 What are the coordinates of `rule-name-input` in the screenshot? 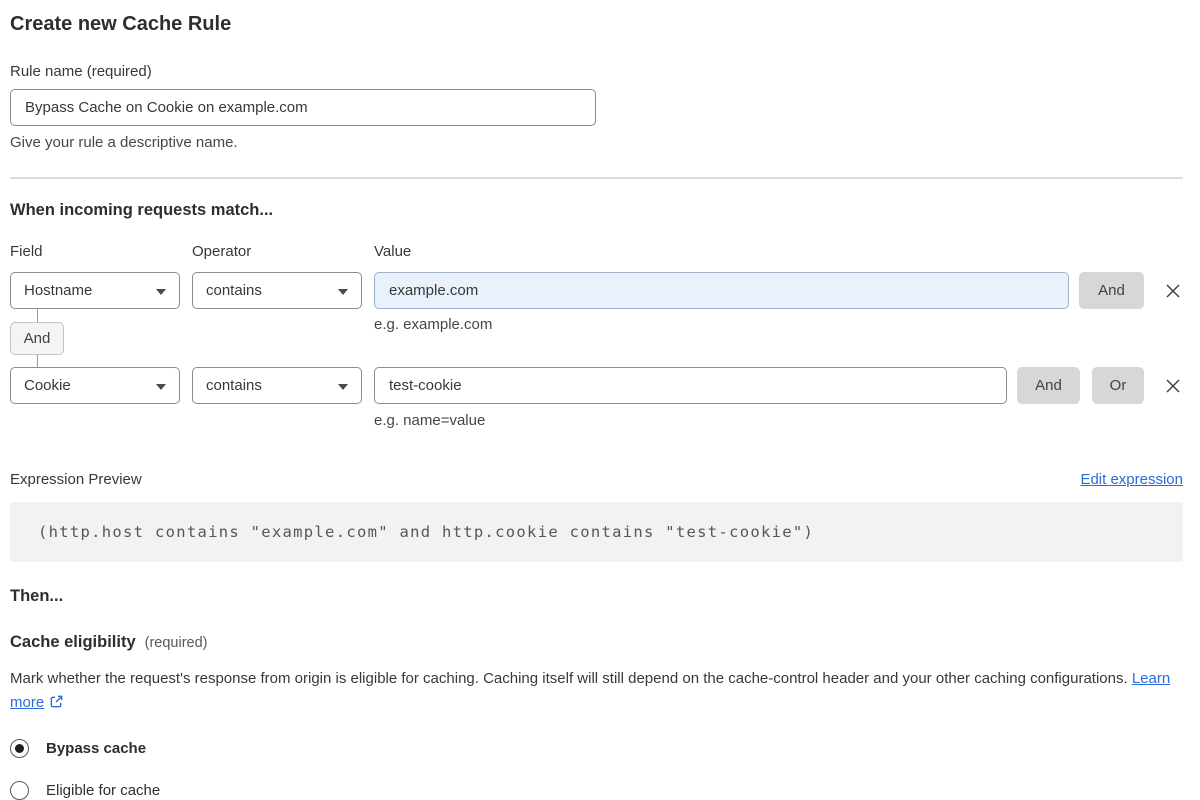 It's located at (303, 107).